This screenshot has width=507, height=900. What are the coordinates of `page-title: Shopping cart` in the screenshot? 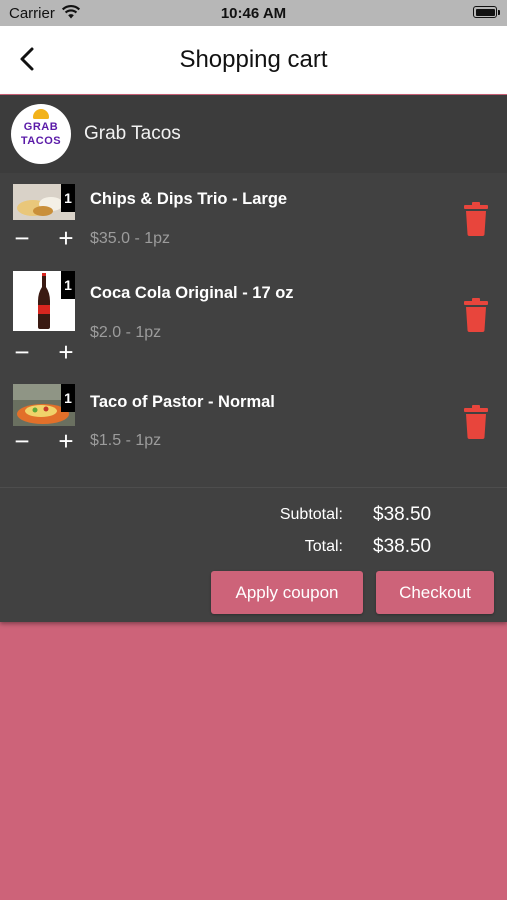 It's located at (253, 59).